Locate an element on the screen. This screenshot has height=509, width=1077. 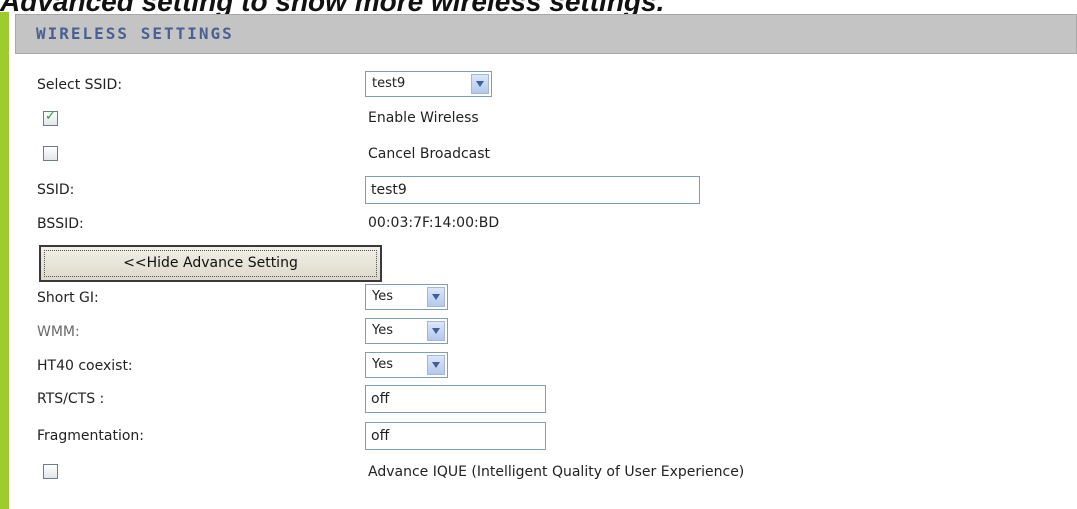
enable-wireless-label: Enable Wireless is located at coordinates (423, 118).